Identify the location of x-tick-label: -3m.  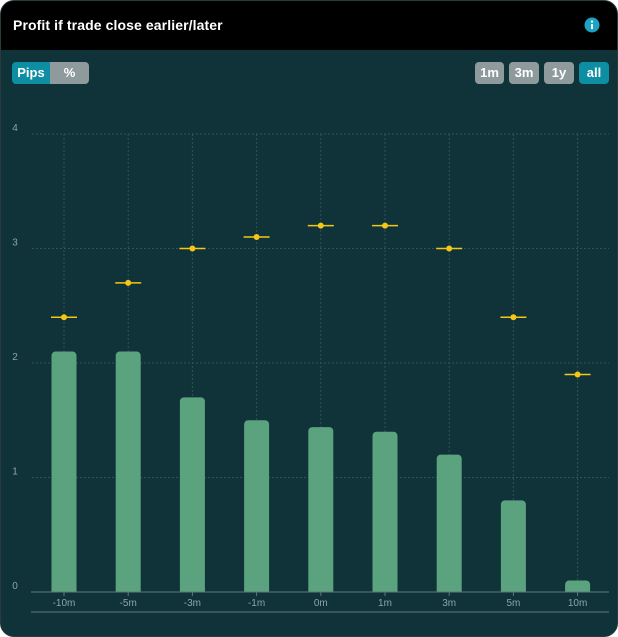
(192, 603).